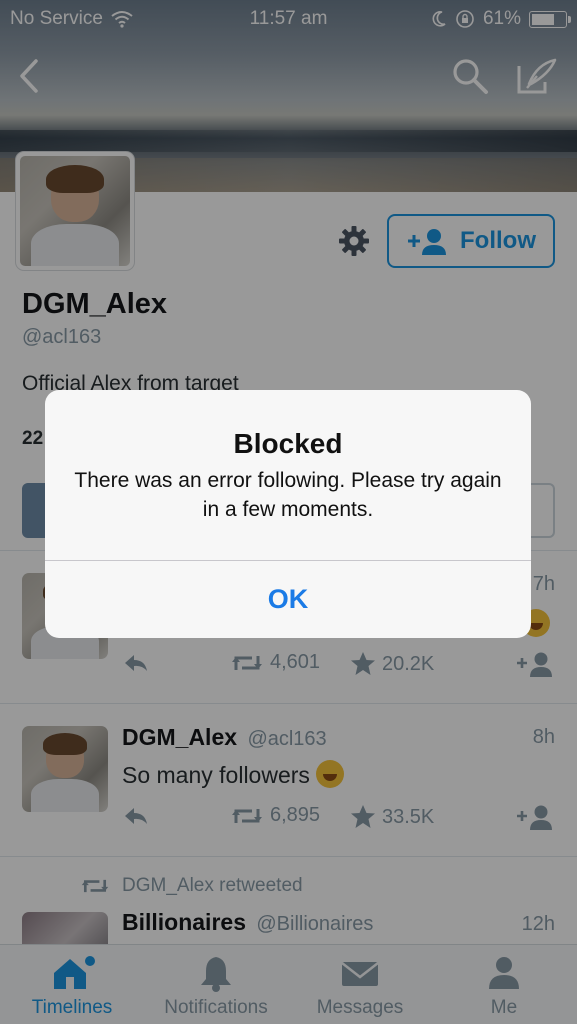 Image resolution: width=577 pixels, height=1024 pixels. What do you see at coordinates (288, 599) in the screenshot?
I see `ok-button: OK` at bounding box center [288, 599].